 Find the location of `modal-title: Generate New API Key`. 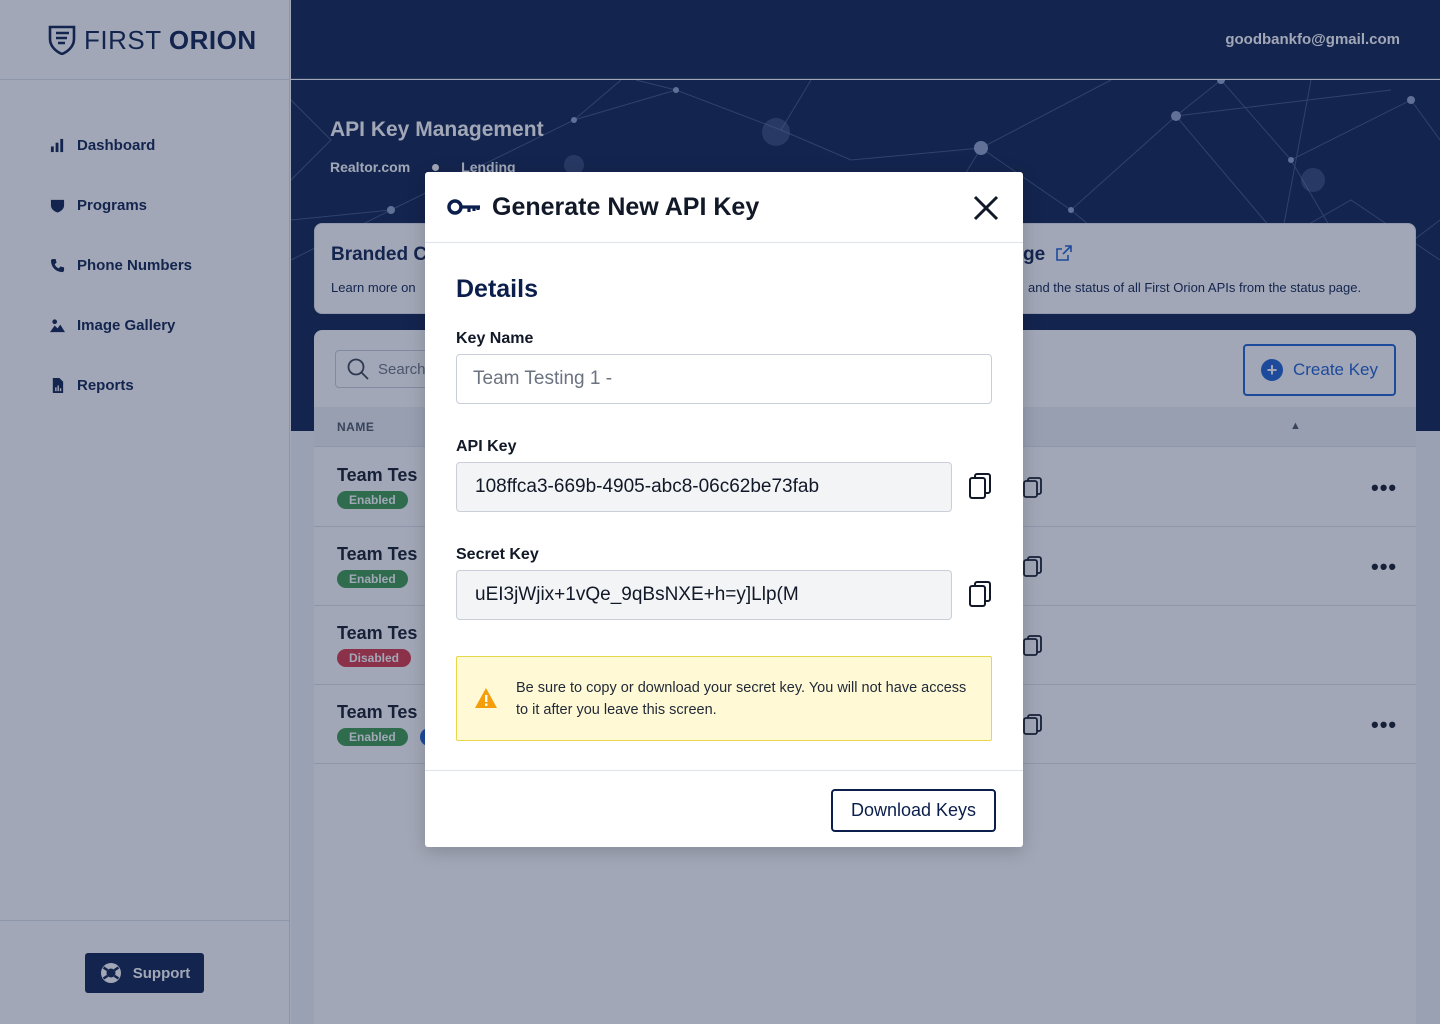

modal-title: Generate New API Key is located at coordinates (626, 207).